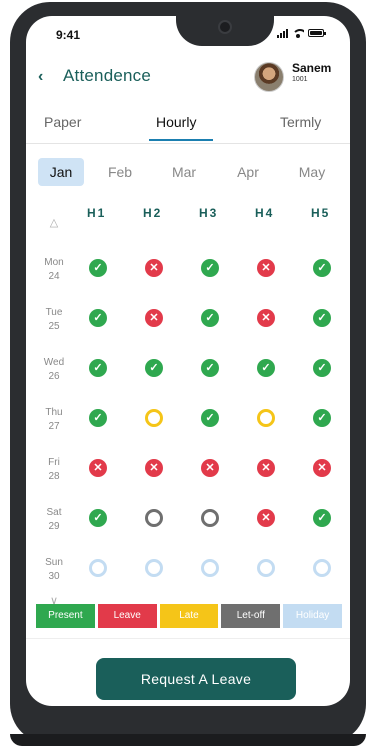 This screenshot has width=376, height=750. I want to click on status-icons, so click(301, 33).